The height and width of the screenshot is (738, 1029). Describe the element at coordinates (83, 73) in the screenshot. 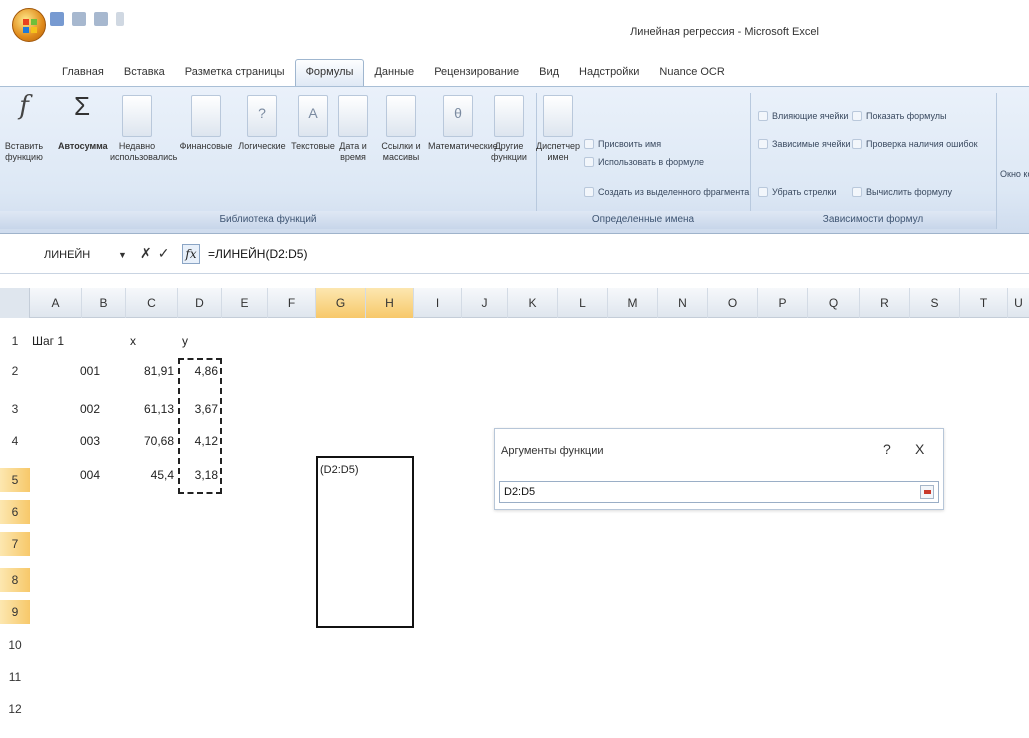

I see `tab-home: Главная` at that location.